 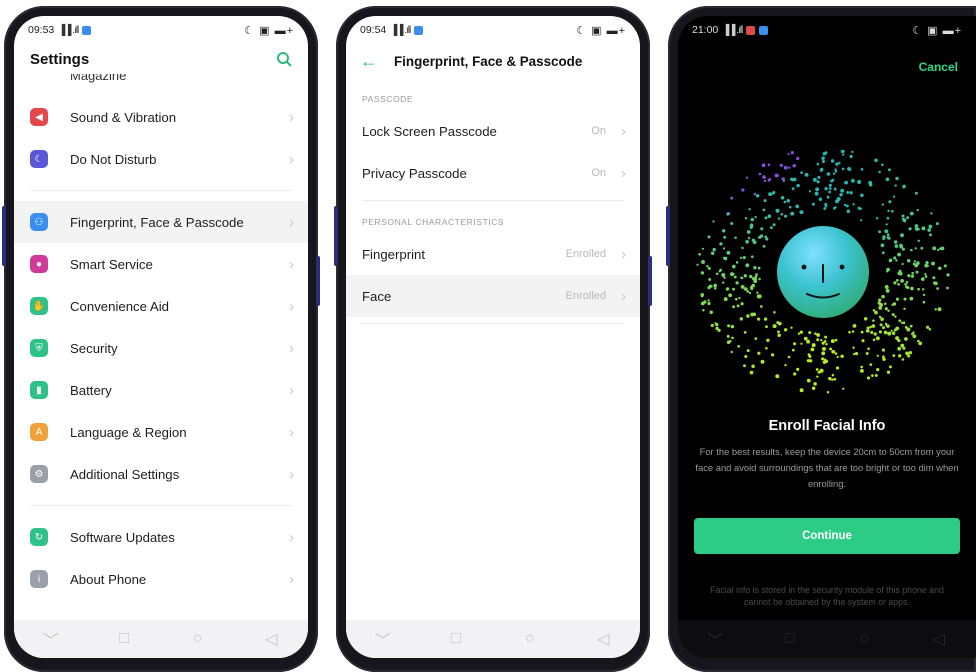 I want to click on settings-item-label: Language & Region, so click(x=128, y=432).